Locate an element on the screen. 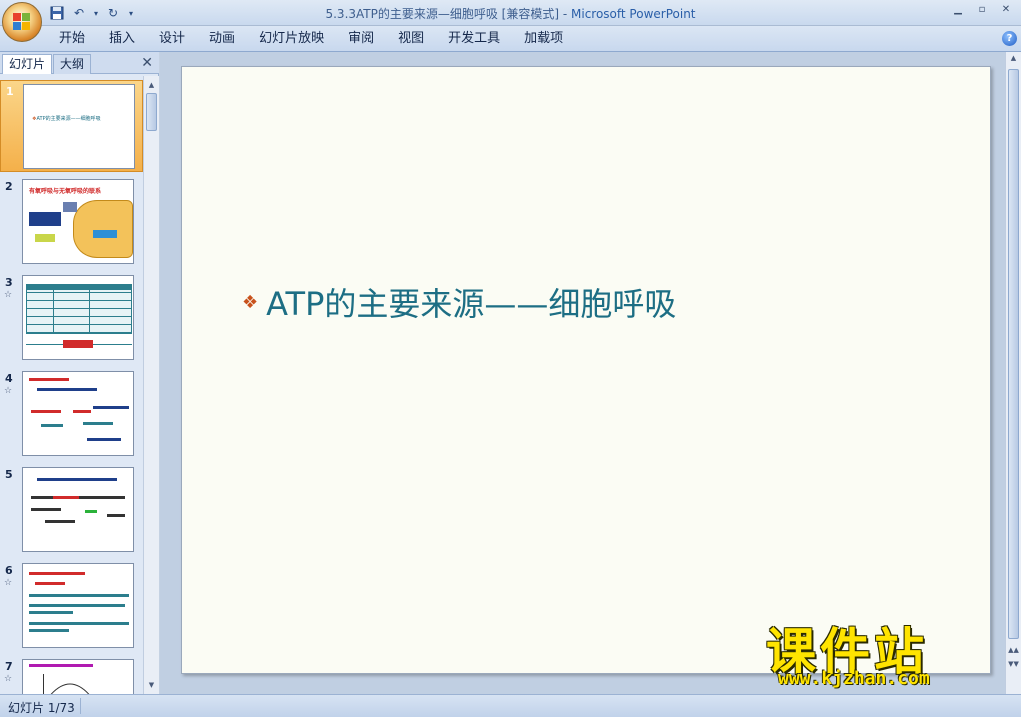 The height and width of the screenshot is (717, 1021). thumbnail-row: 7 ☆ is located at coordinates (71, 675).